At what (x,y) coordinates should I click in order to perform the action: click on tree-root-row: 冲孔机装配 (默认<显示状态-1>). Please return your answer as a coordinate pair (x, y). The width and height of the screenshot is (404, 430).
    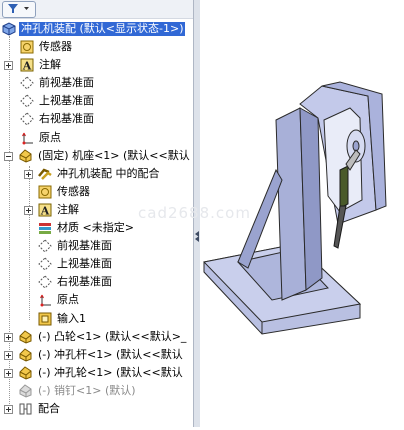
    Looking at the image, I should click on (96, 29).